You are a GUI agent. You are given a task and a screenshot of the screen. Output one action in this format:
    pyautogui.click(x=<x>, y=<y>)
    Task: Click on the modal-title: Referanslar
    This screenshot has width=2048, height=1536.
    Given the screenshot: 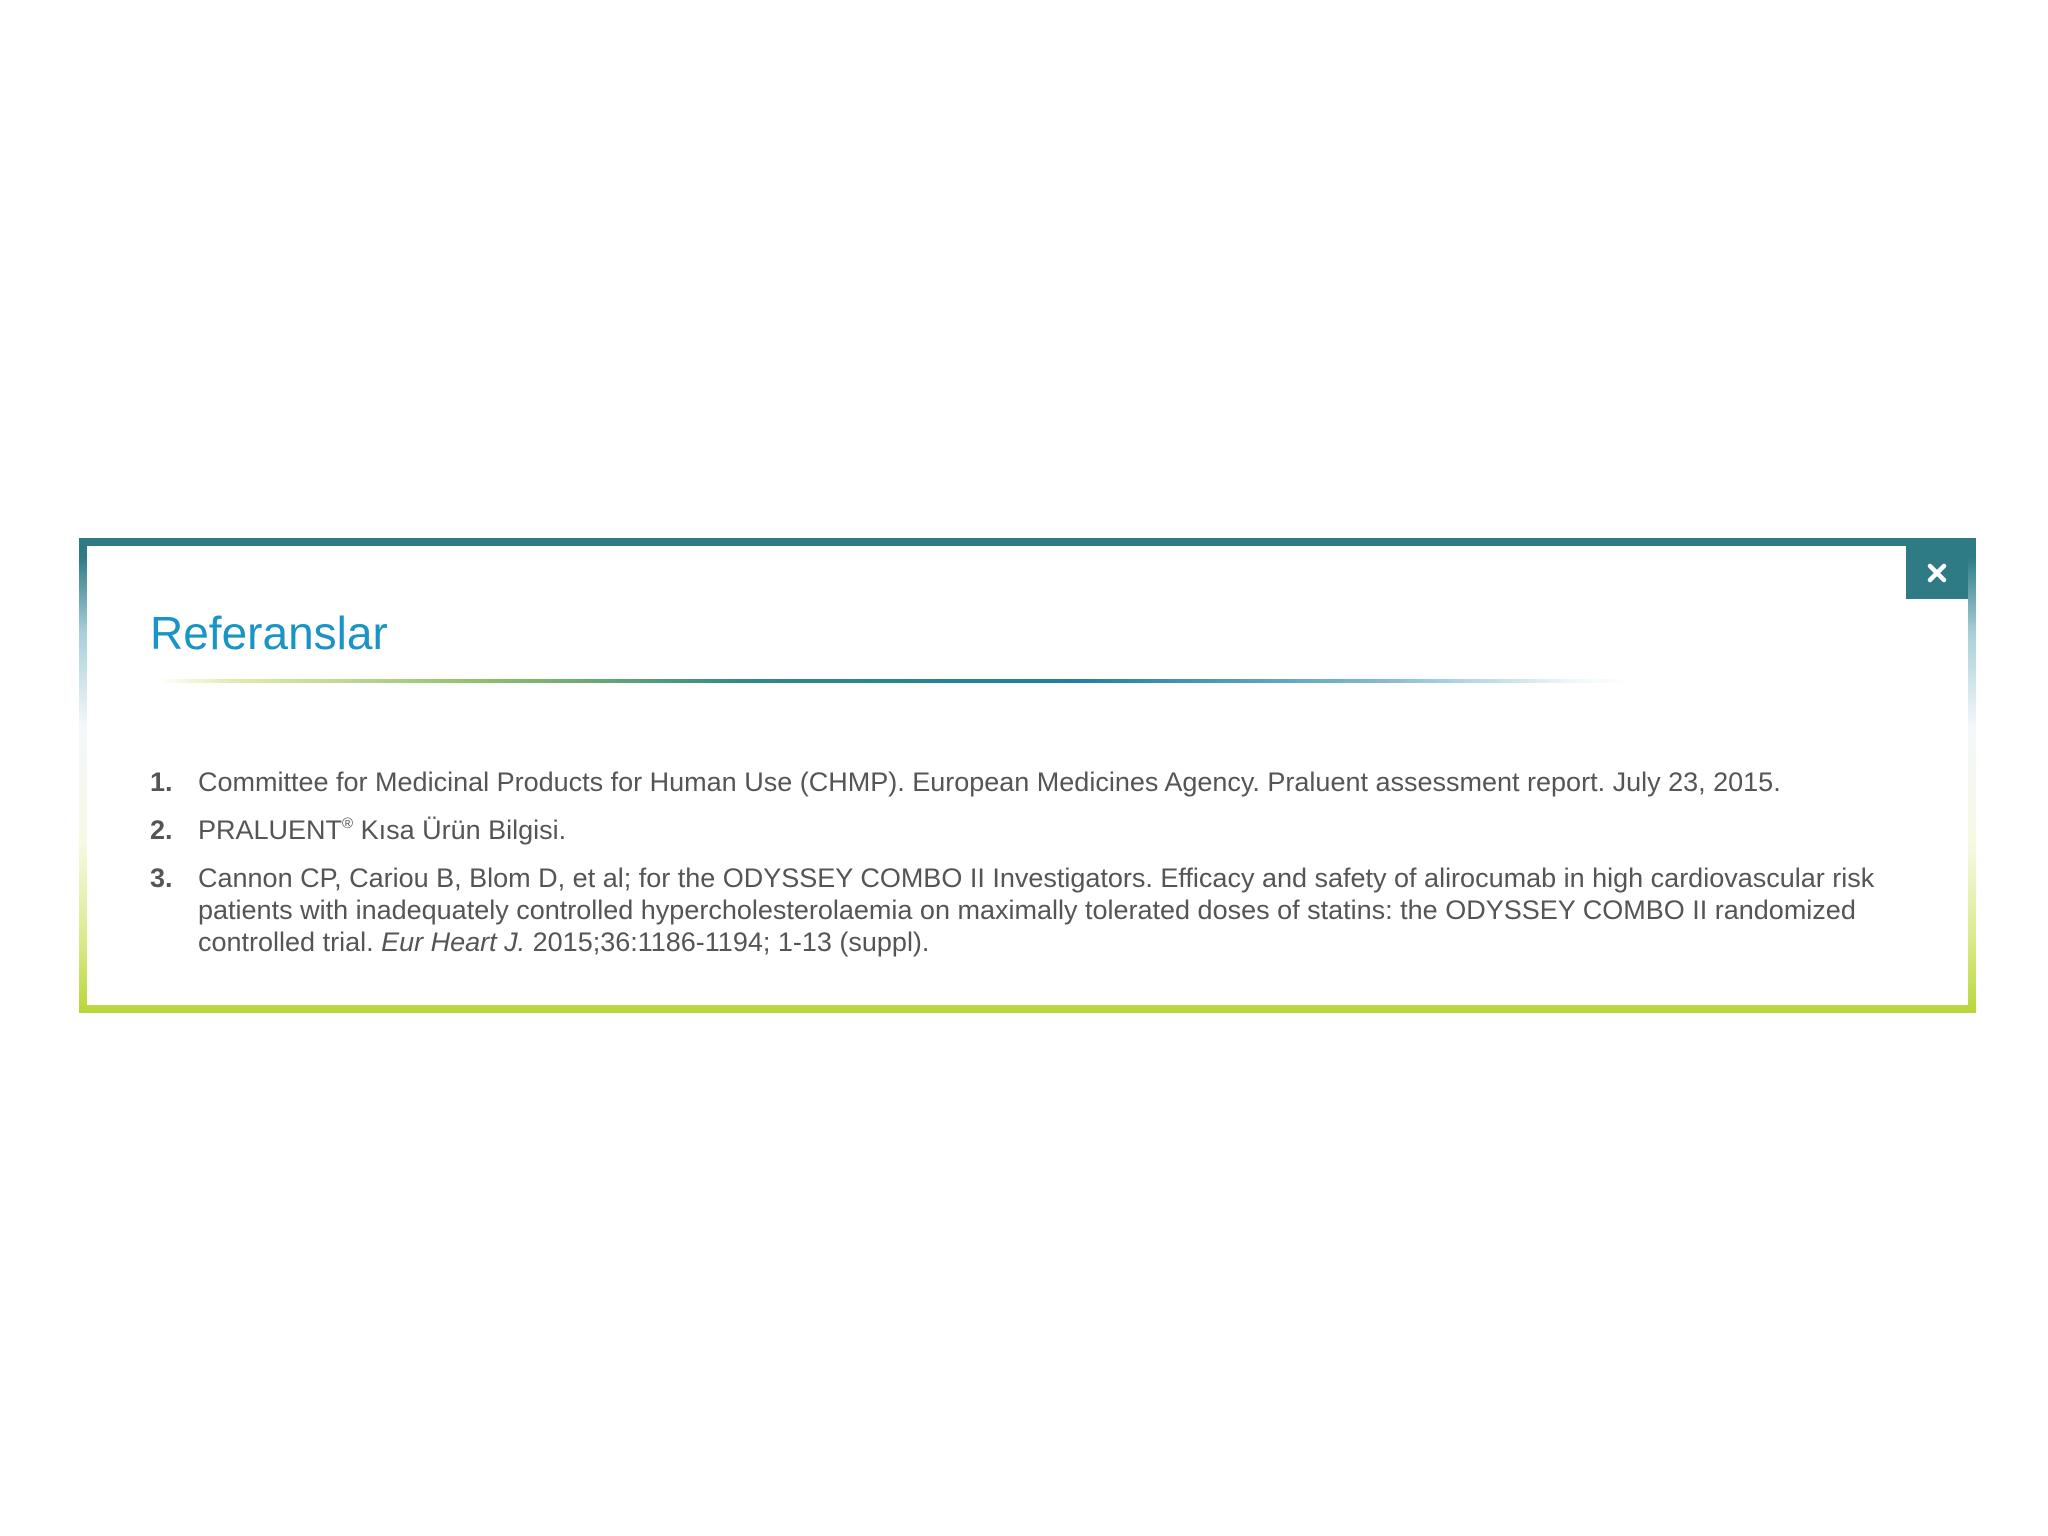 What is the action you would take?
    pyautogui.click(x=269, y=633)
    